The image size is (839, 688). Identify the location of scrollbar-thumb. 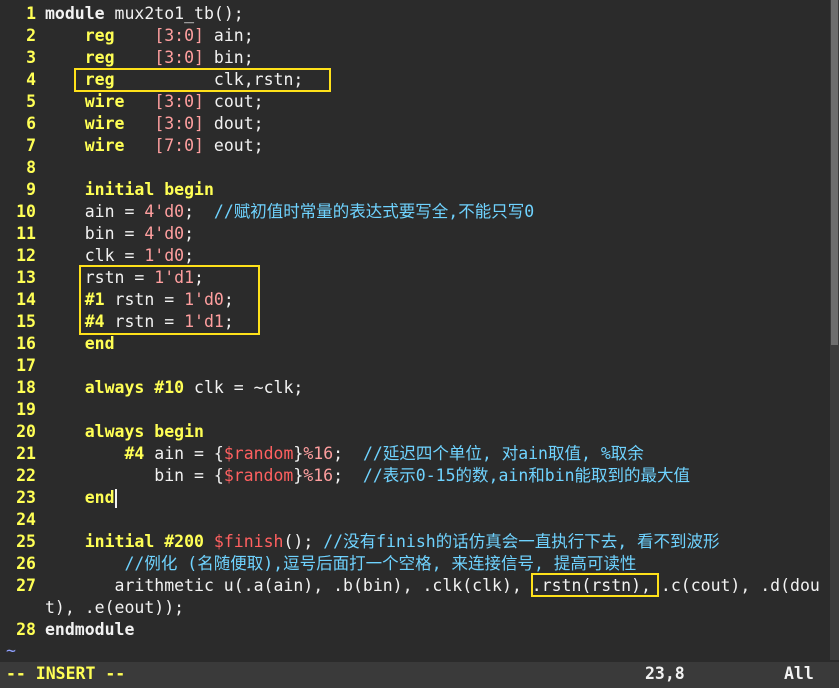
(834, 172).